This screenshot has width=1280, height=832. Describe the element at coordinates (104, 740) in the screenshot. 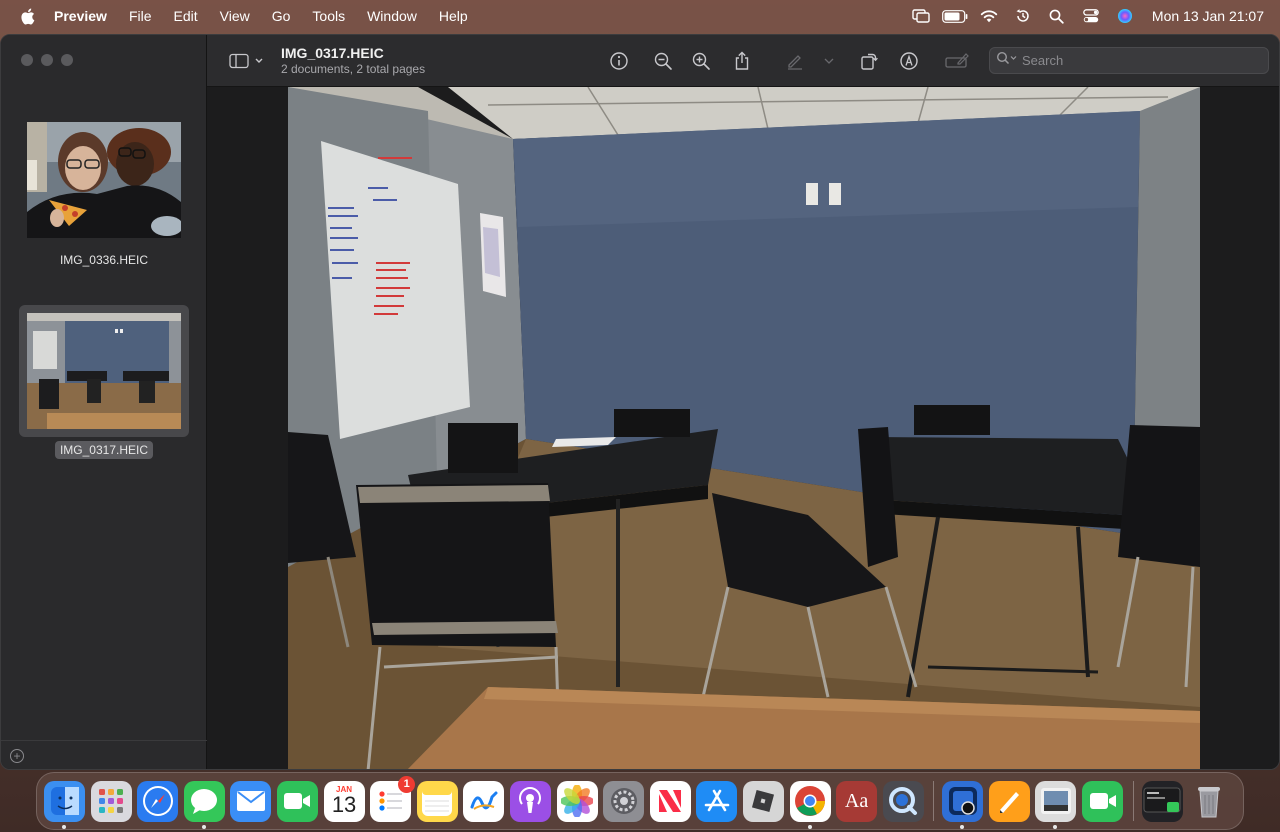

I see `sidebar-divider` at that location.